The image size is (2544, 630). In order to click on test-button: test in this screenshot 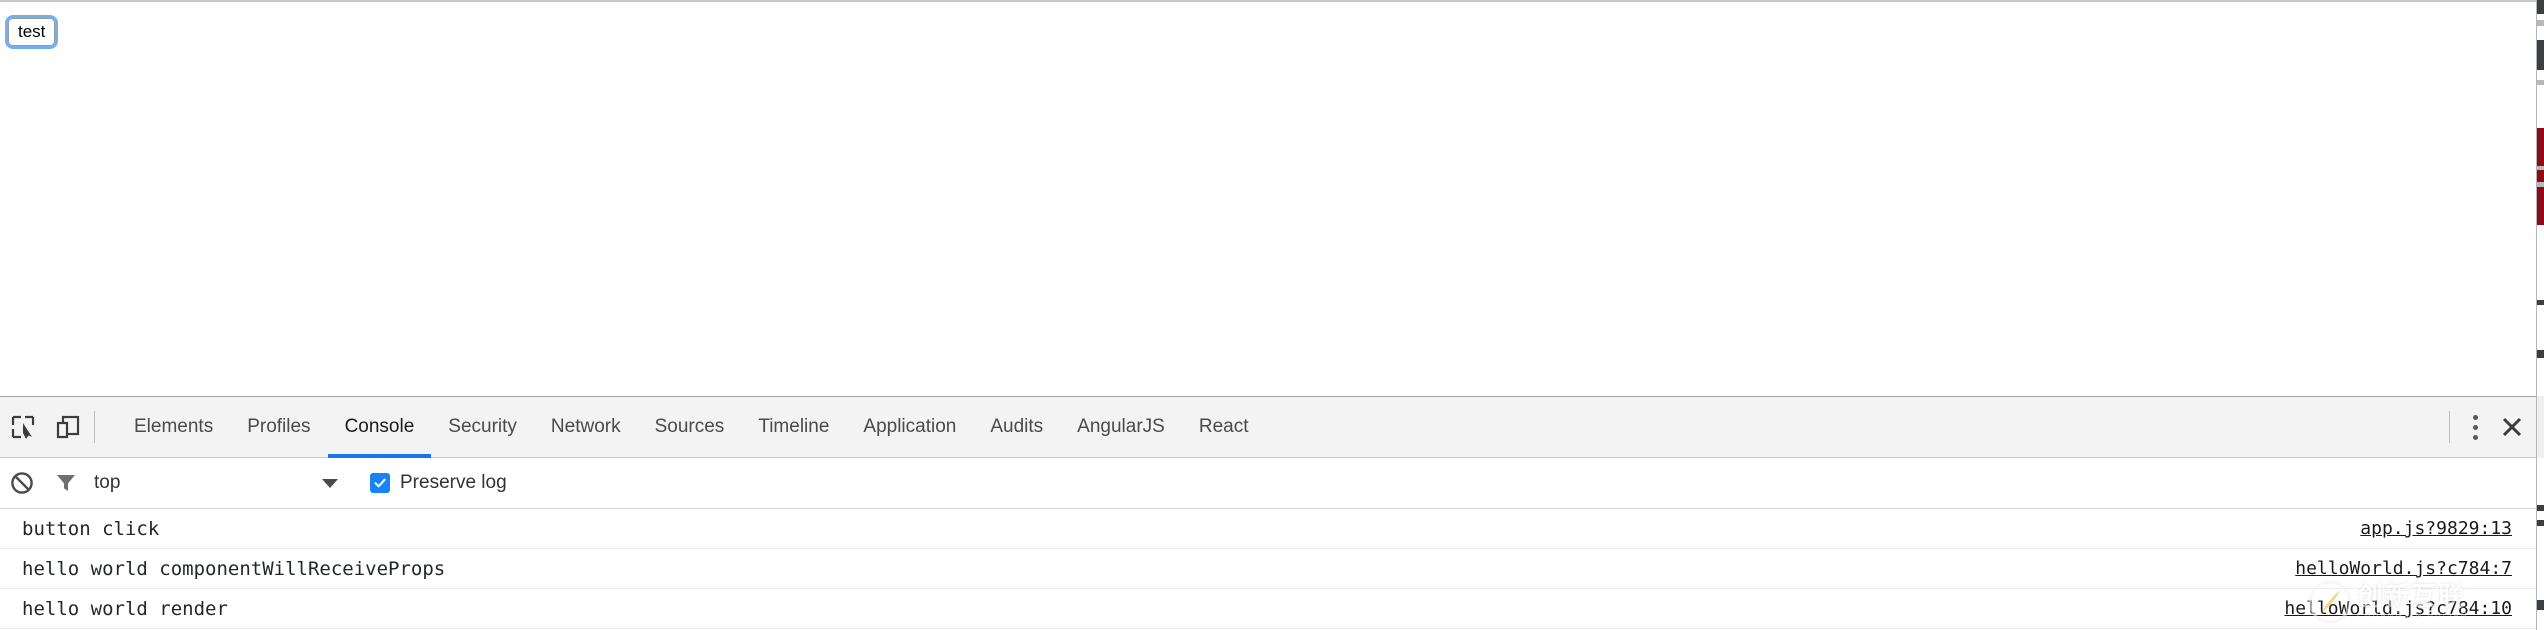, I will do `click(31, 32)`.